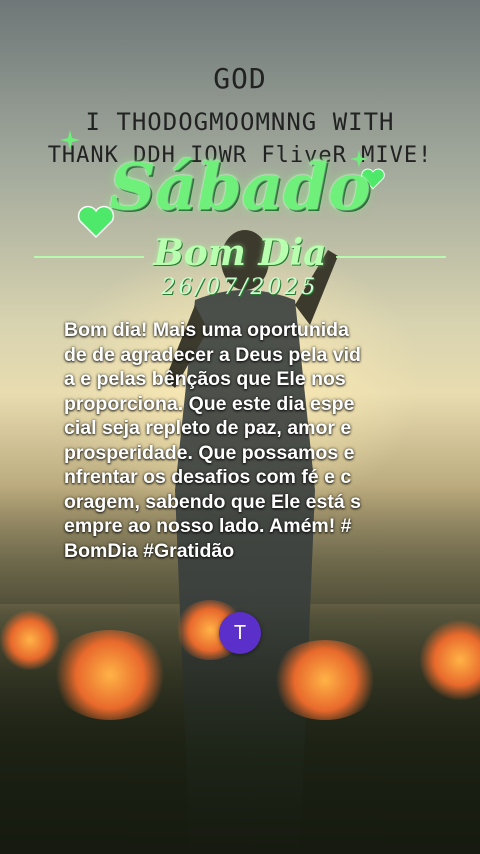  What do you see at coordinates (240, 78) in the screenshot?
I see `sketch-god-text: GOD` at bounding box center [240, 78].